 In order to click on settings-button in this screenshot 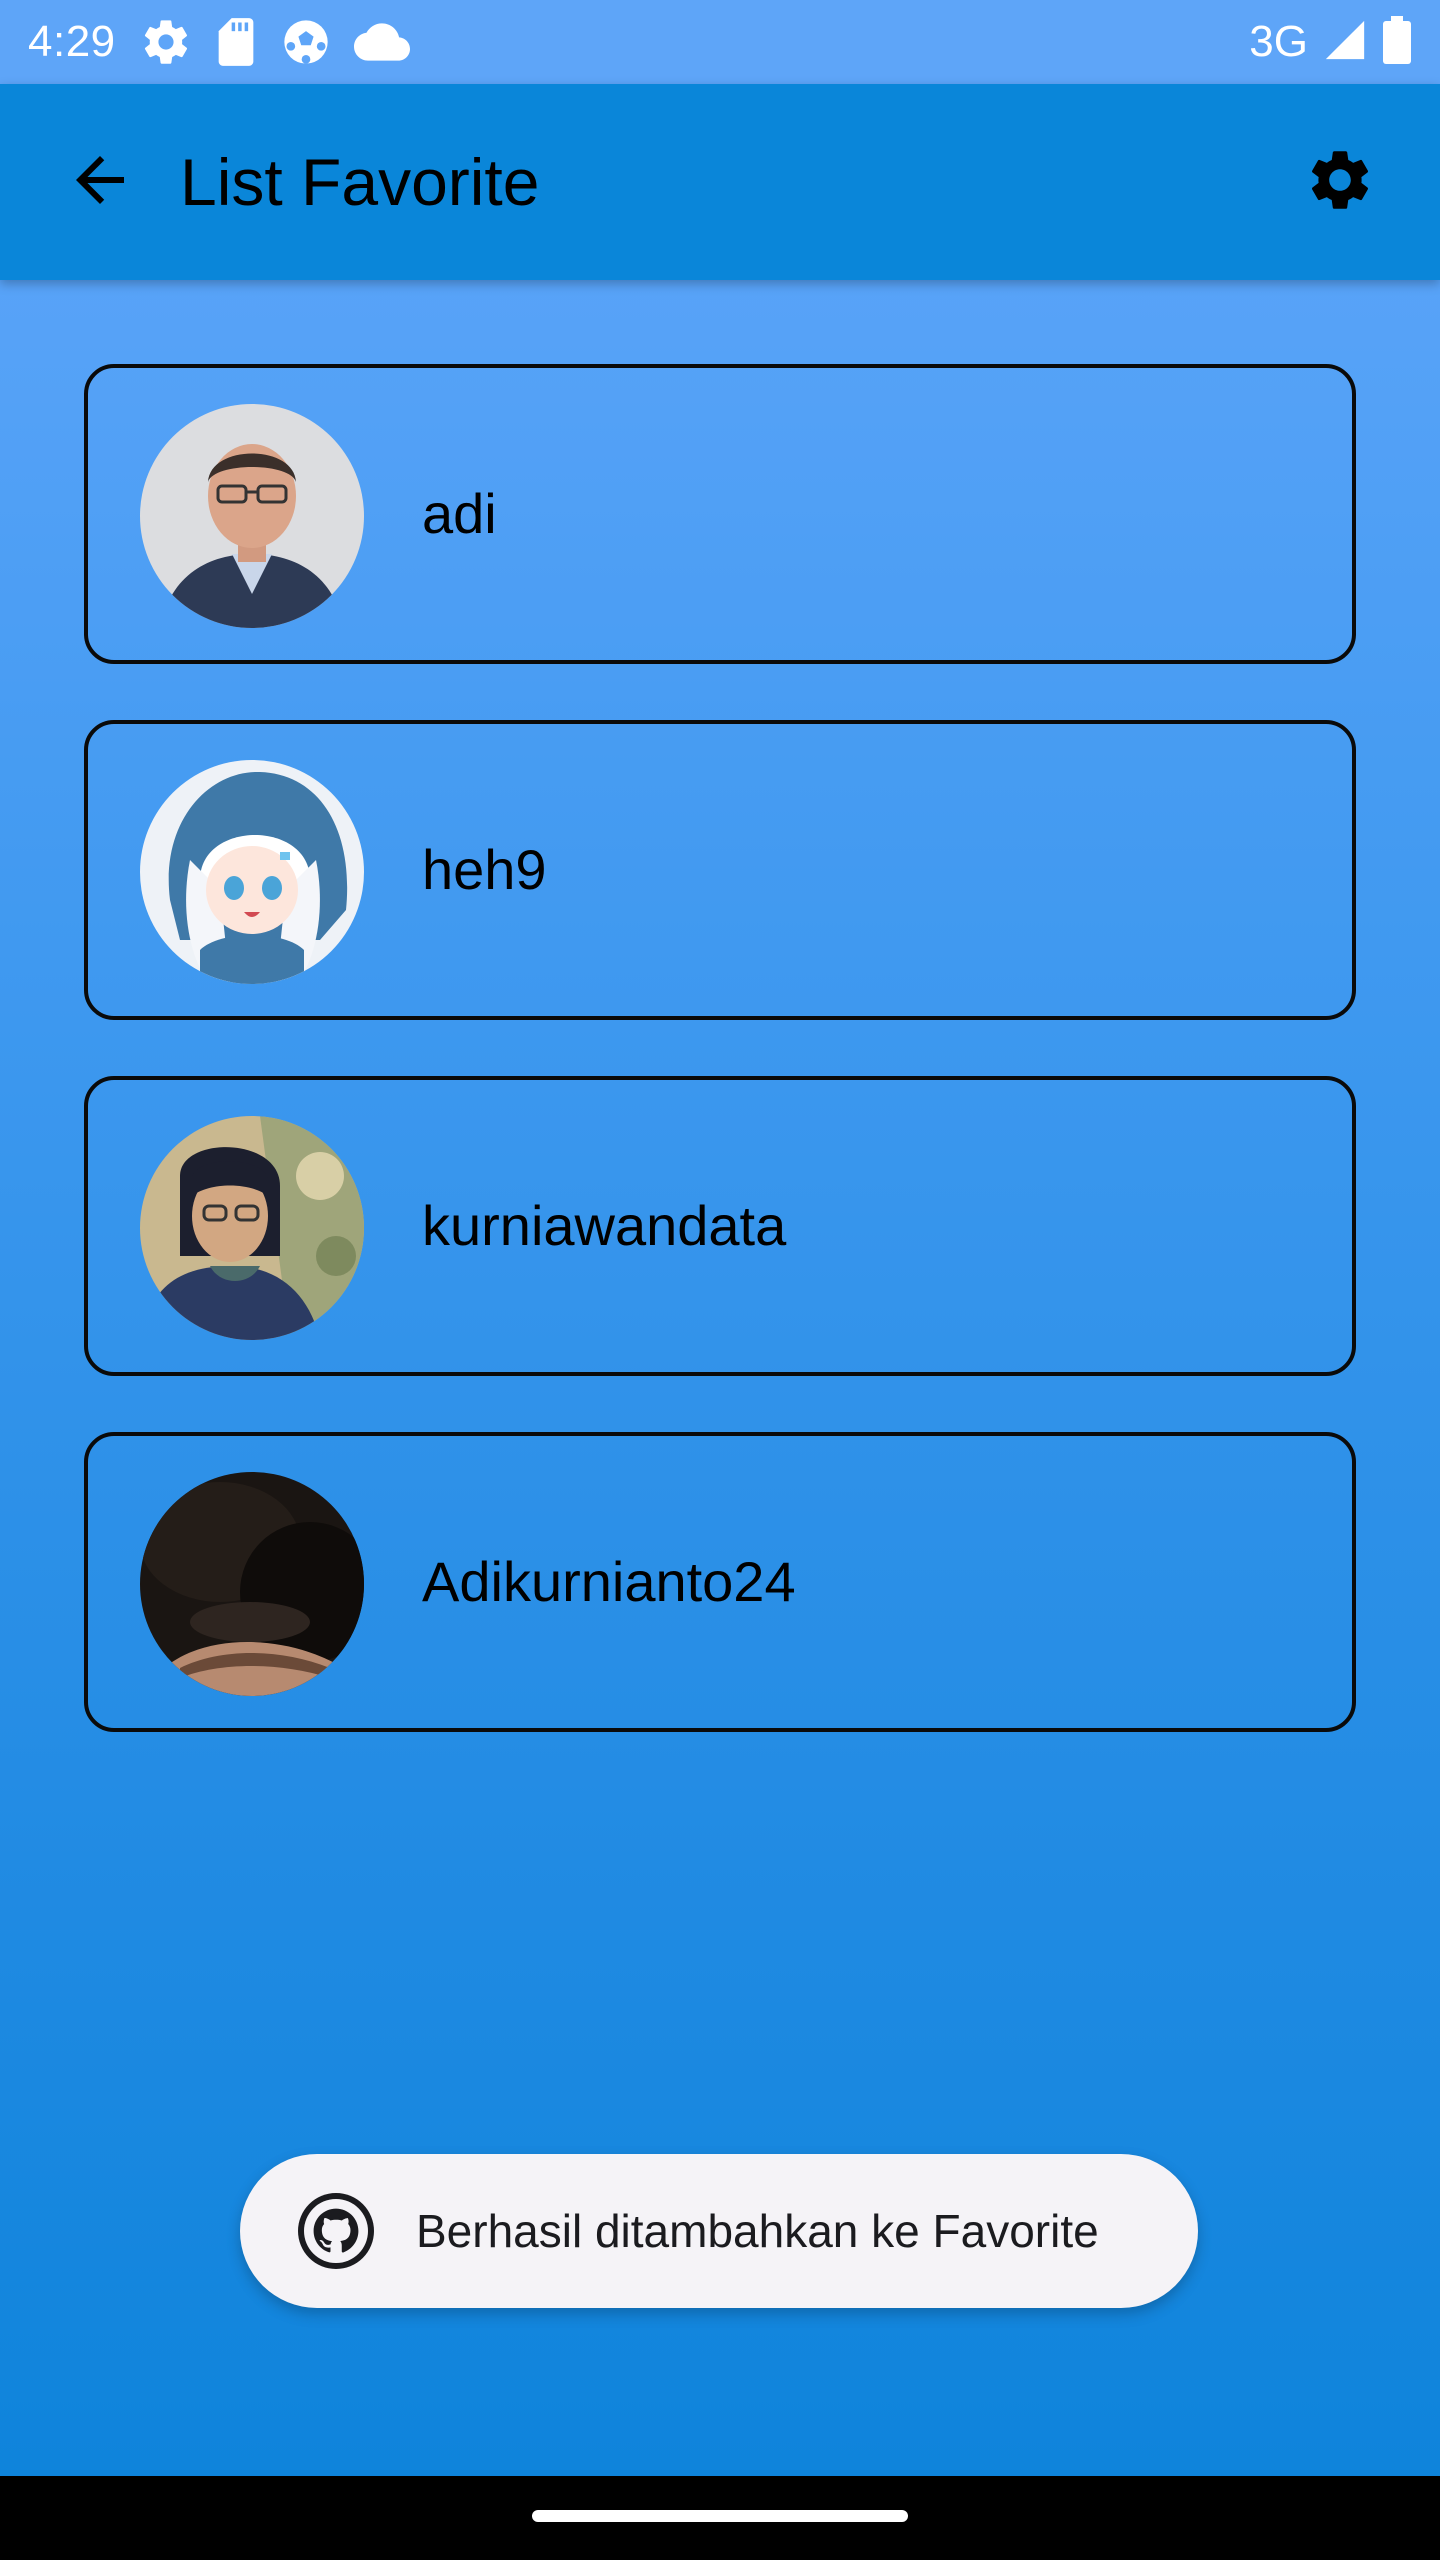, I will do `click(1340, 182)`.